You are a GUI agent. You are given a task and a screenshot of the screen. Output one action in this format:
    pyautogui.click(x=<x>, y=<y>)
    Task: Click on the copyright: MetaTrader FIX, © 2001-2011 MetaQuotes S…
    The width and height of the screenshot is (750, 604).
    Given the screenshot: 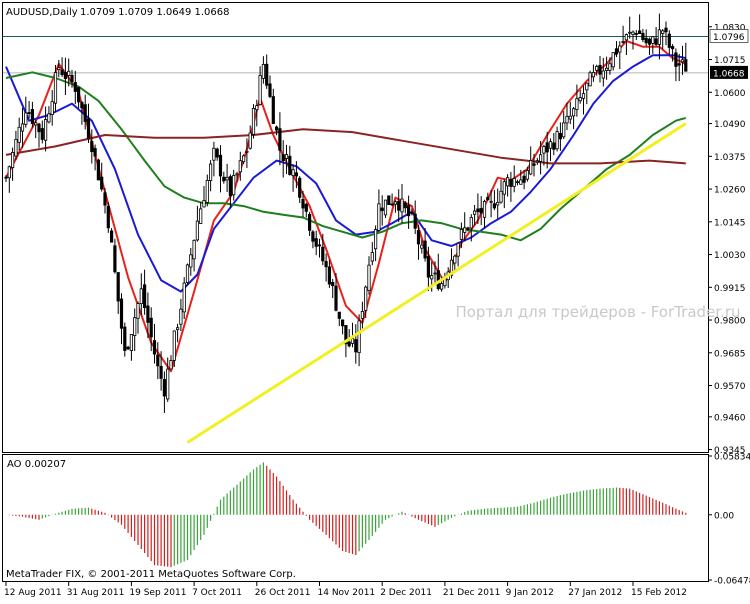 What is the action you would take?
    pyautogui.click(x=151, y=574)
    